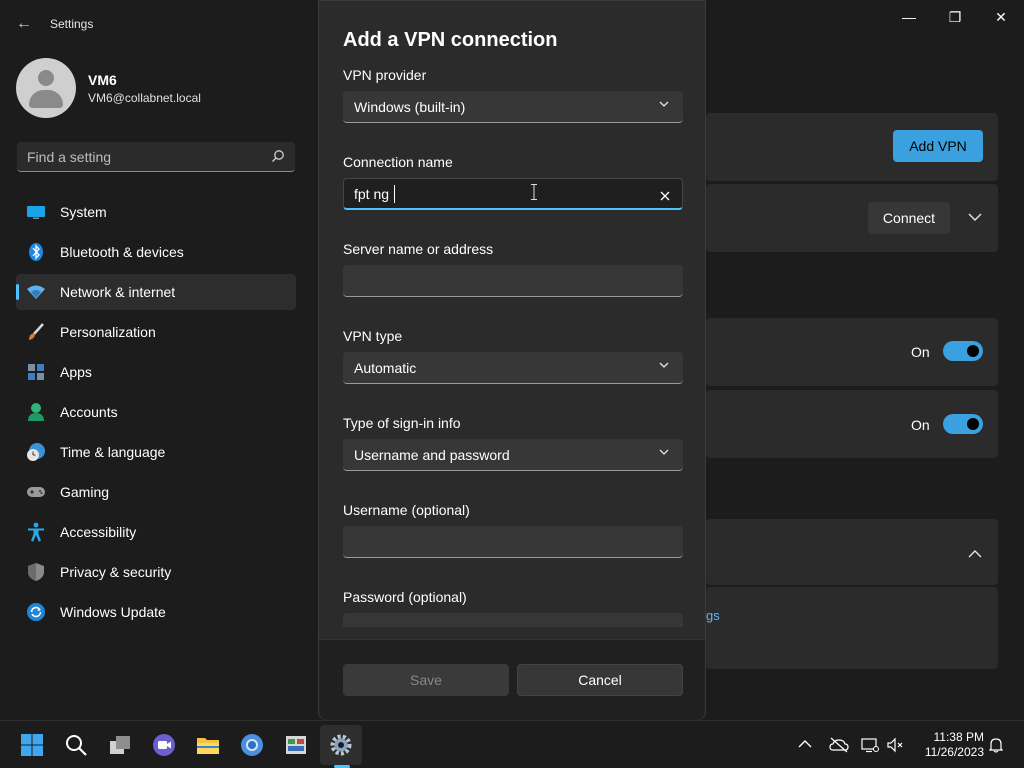  I want to click on teams-meet-icon, so click(164, 745).